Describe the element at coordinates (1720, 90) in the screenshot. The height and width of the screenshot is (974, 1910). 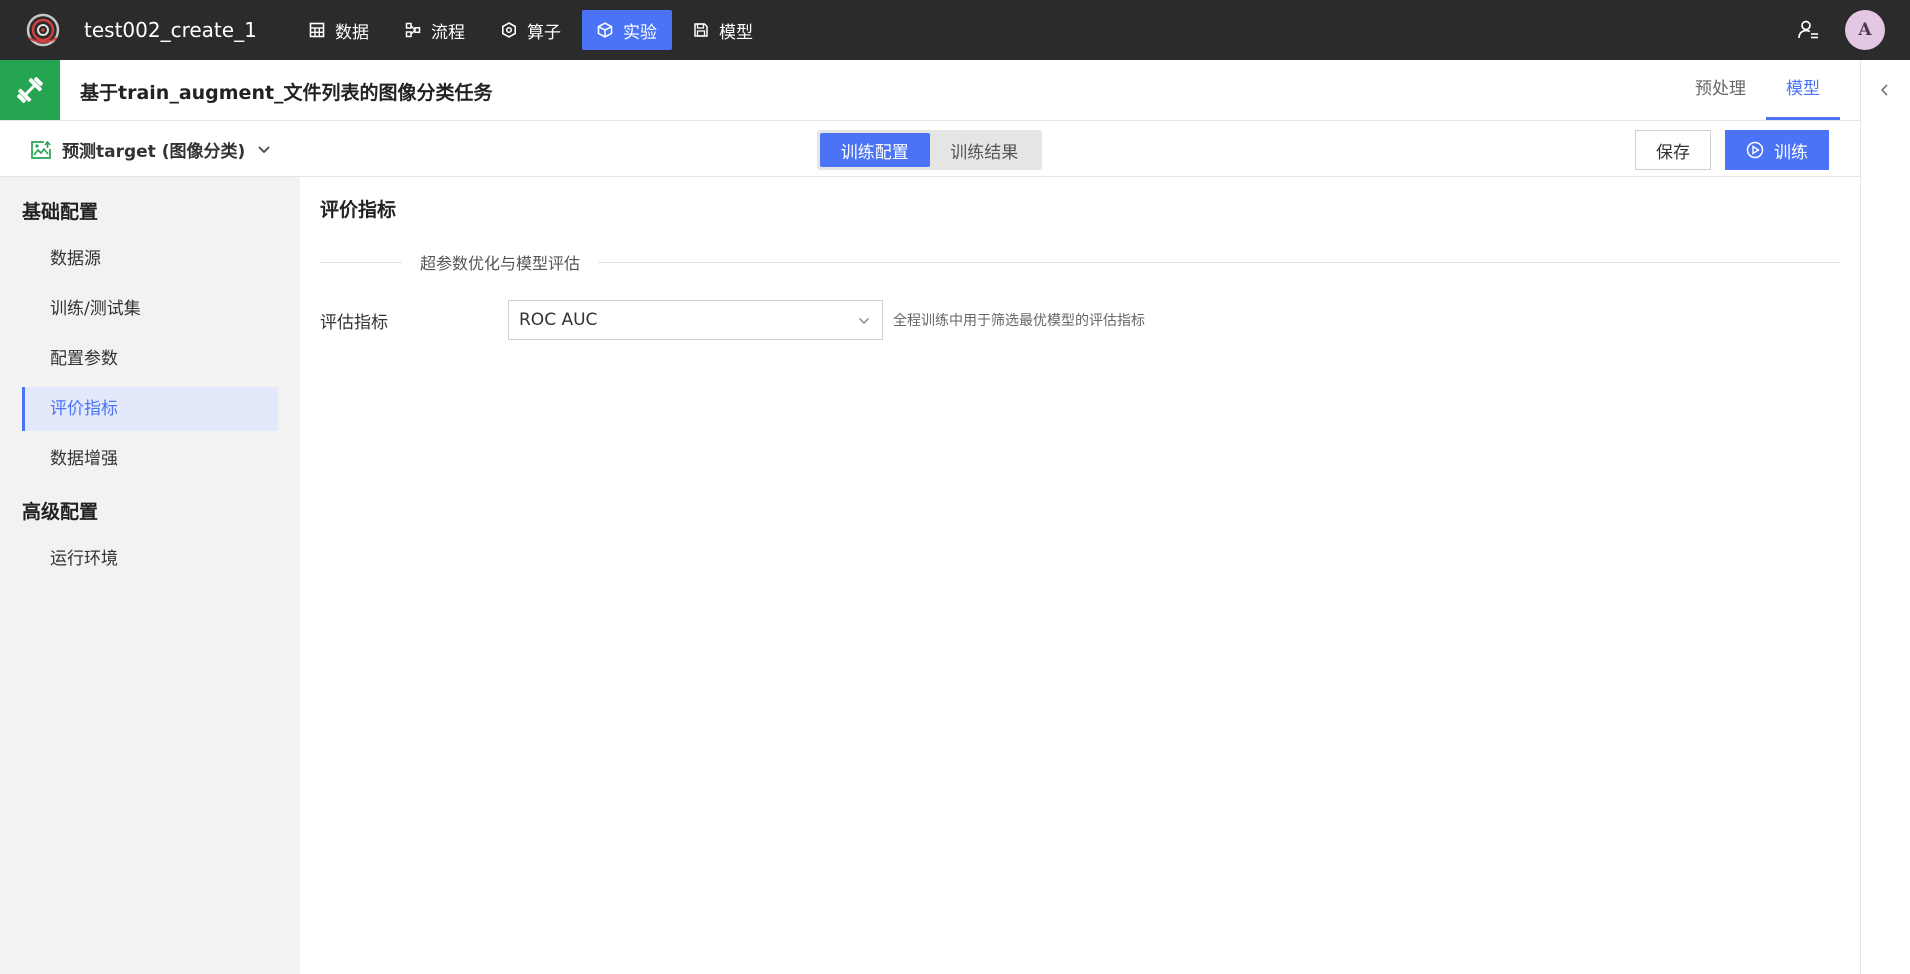
I see `tab-preprocess: 预处理` at that location.